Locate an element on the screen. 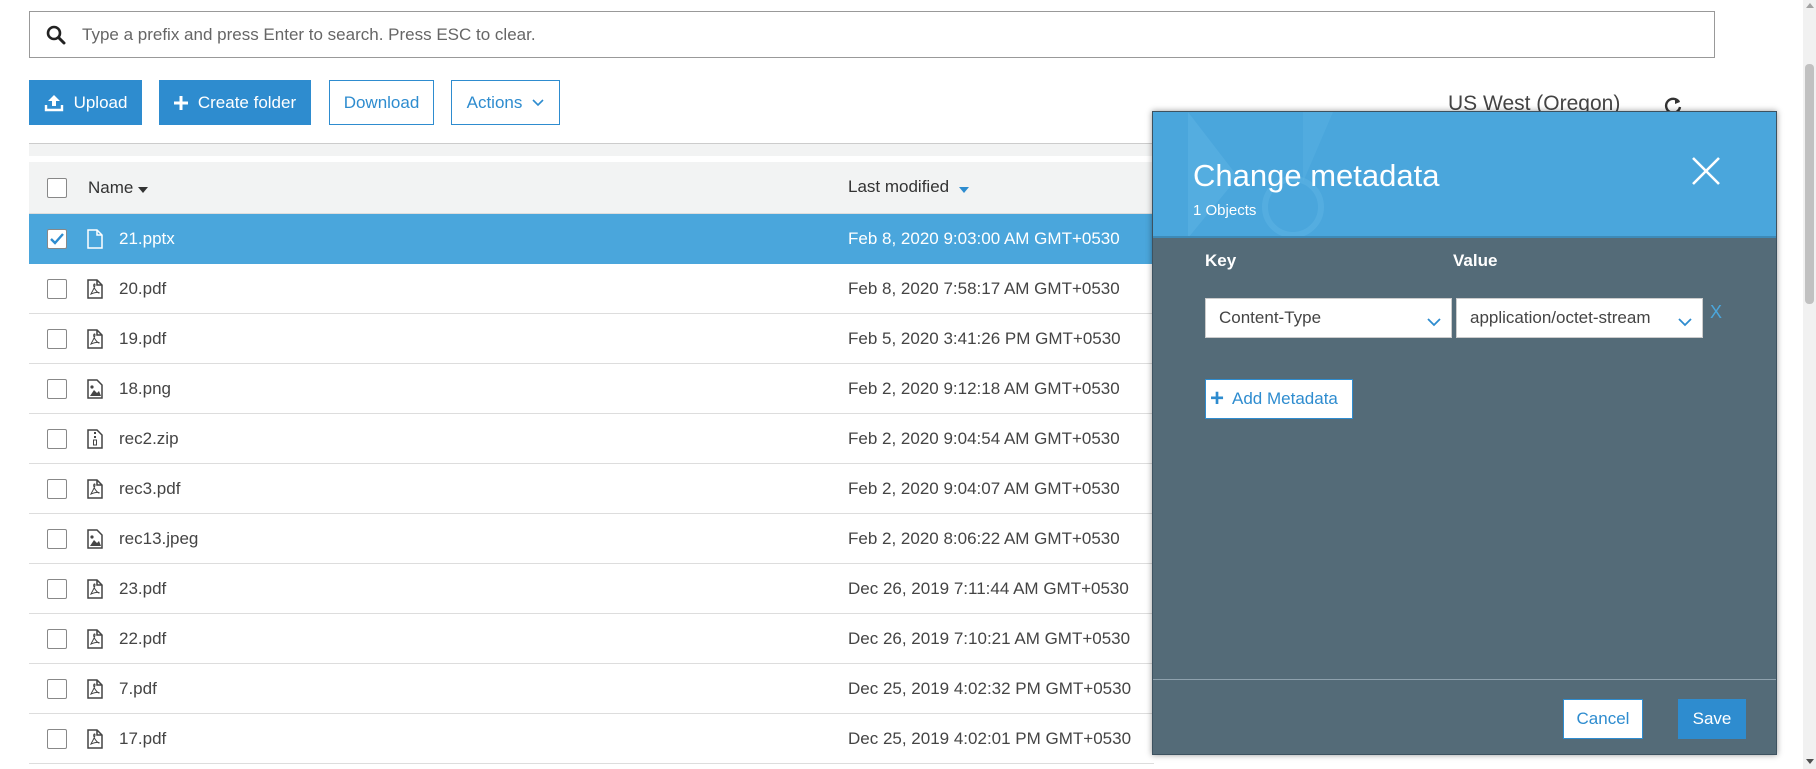  name-cell: rec13.jpeg is located at coordinates (466, 539).